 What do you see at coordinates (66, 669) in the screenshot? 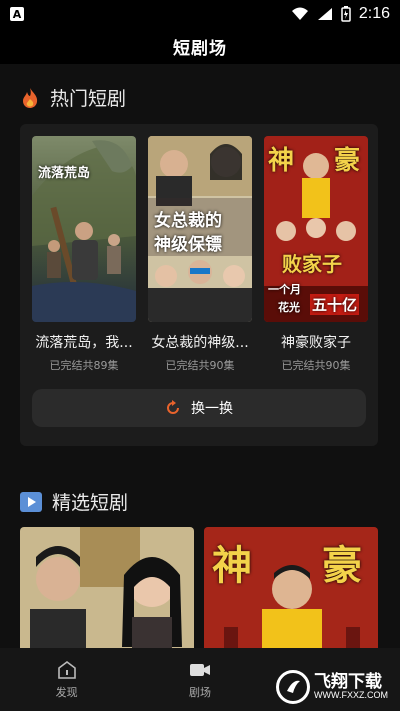
I see `discover-icon` at bounding box center [66, 669].